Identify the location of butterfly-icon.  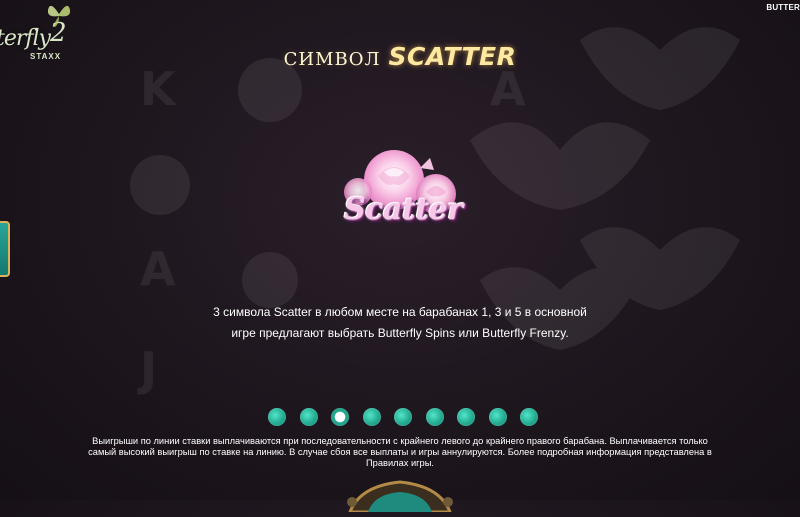
(59, 16).